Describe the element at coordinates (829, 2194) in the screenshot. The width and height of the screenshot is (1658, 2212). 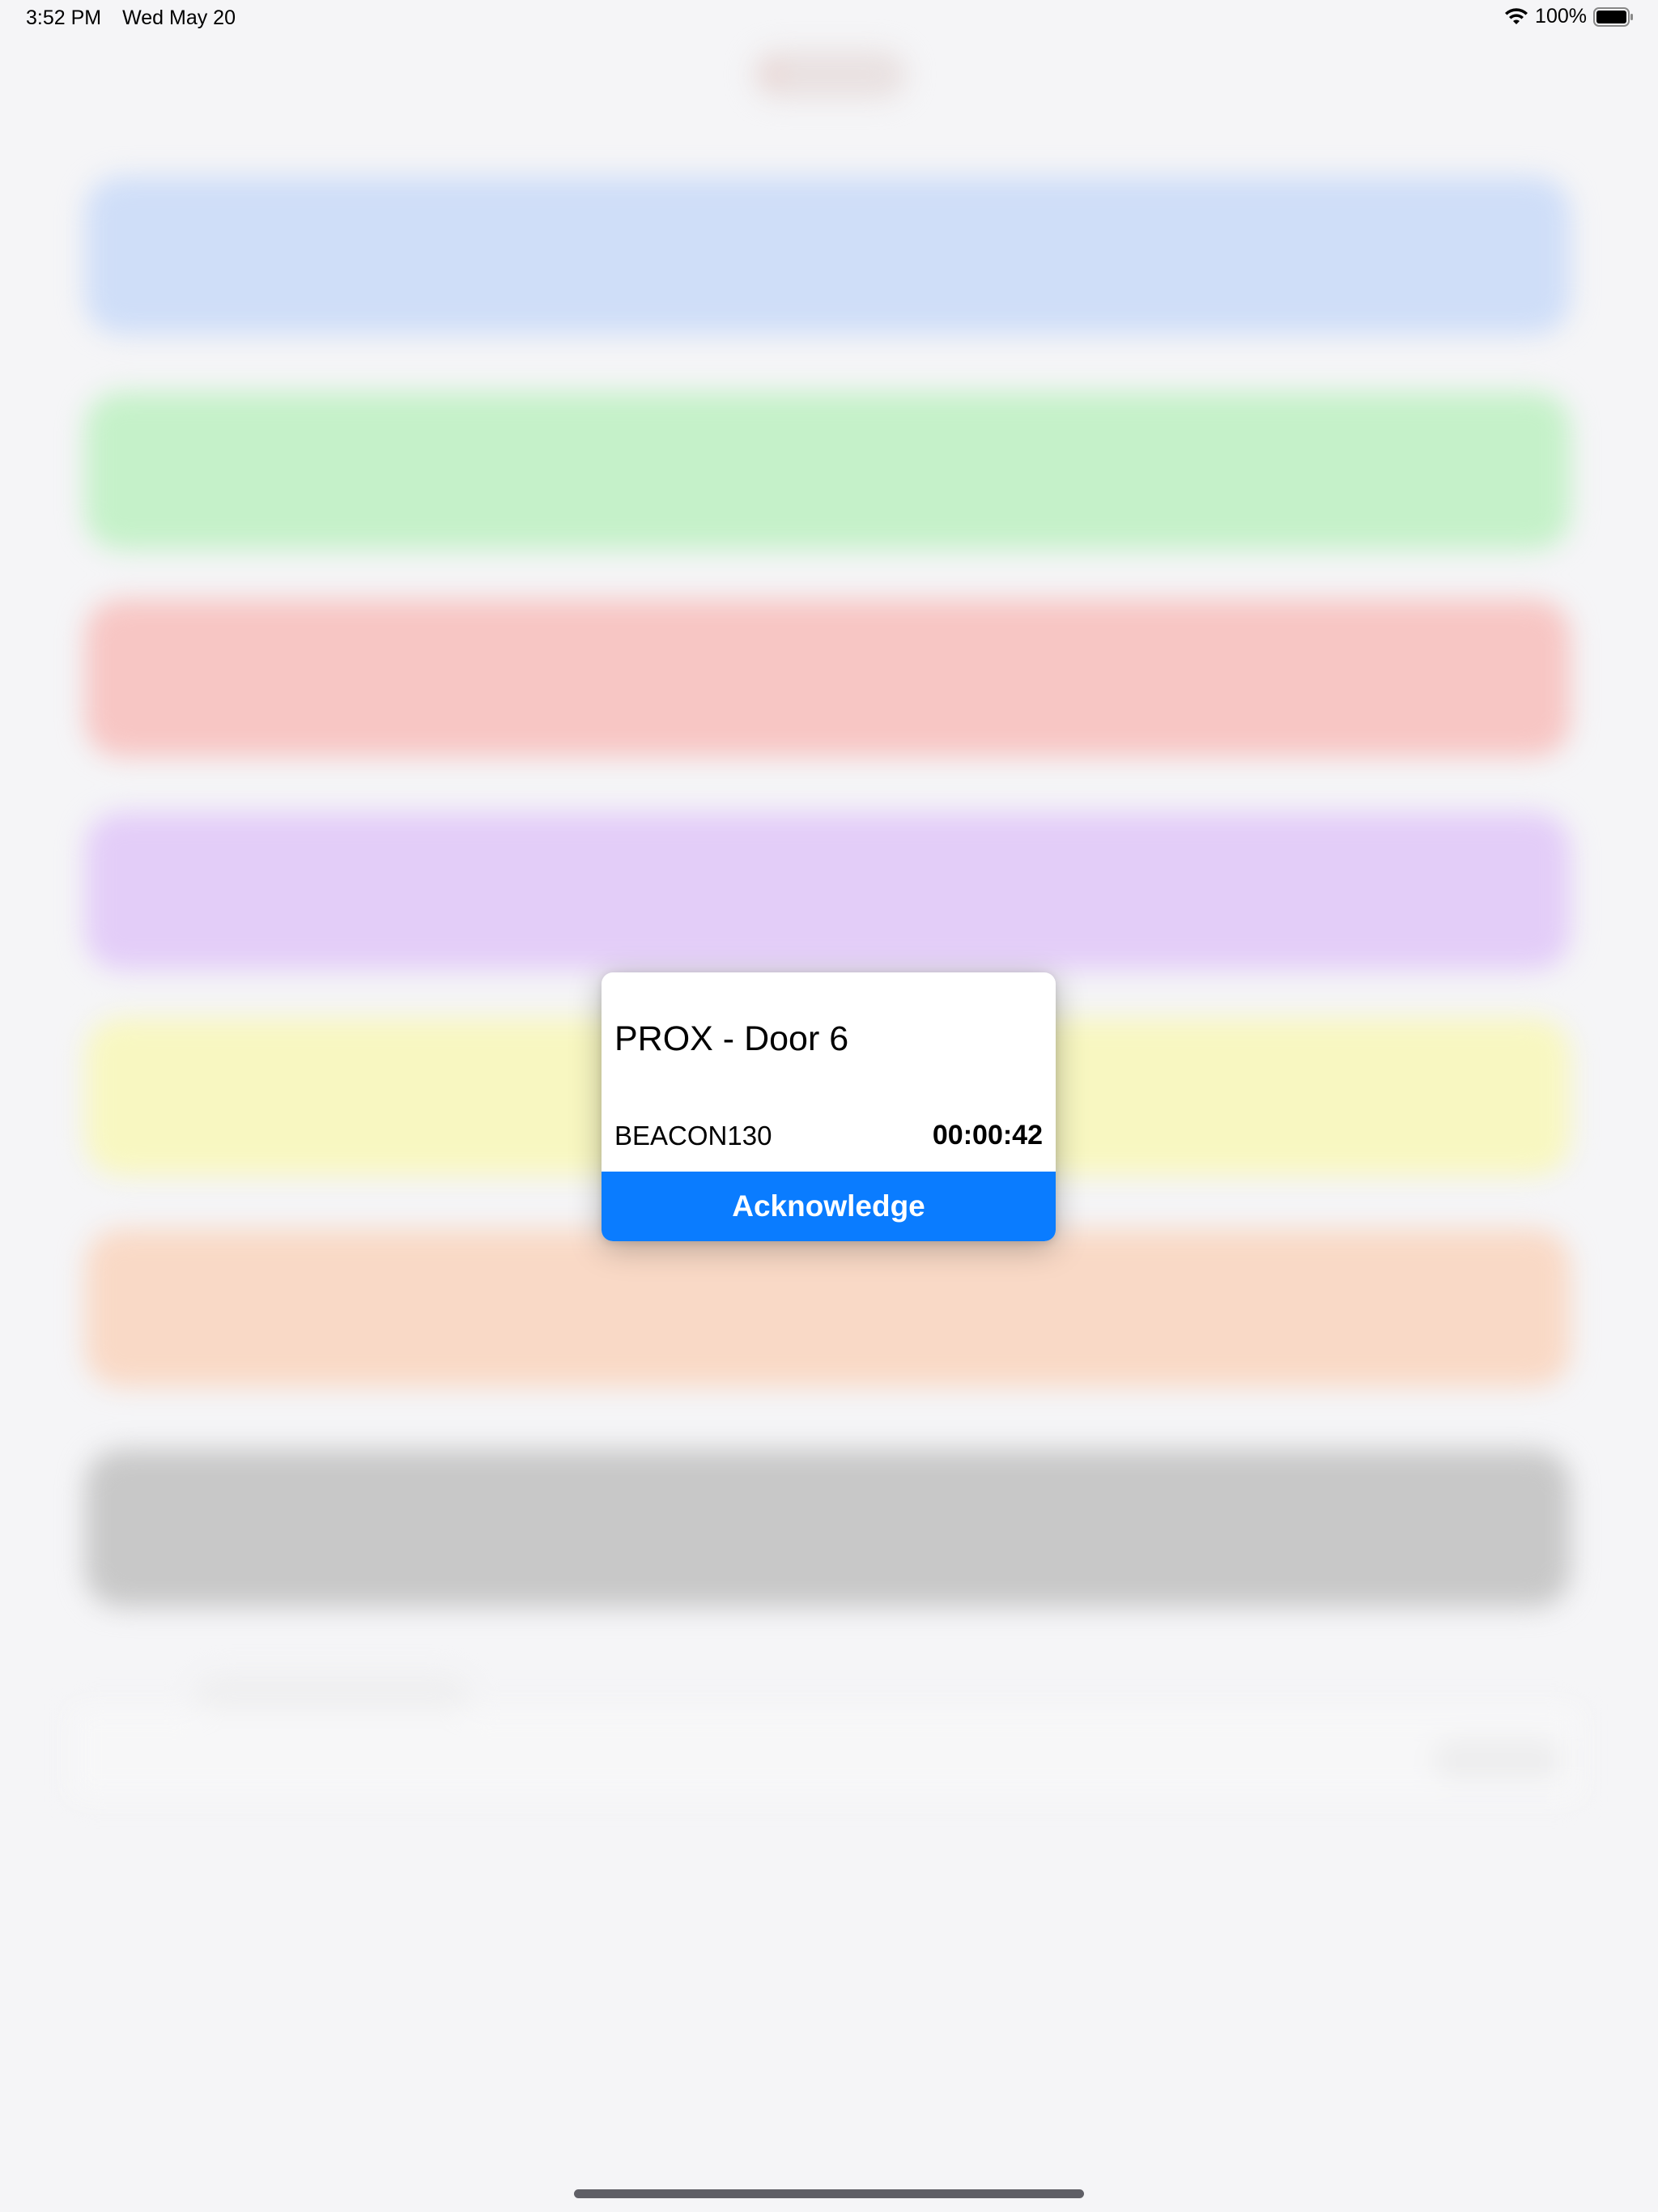
I see `home-indicator` at that location.